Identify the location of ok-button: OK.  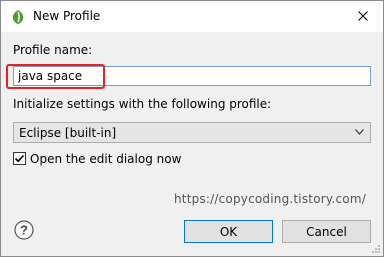
(228, 231).